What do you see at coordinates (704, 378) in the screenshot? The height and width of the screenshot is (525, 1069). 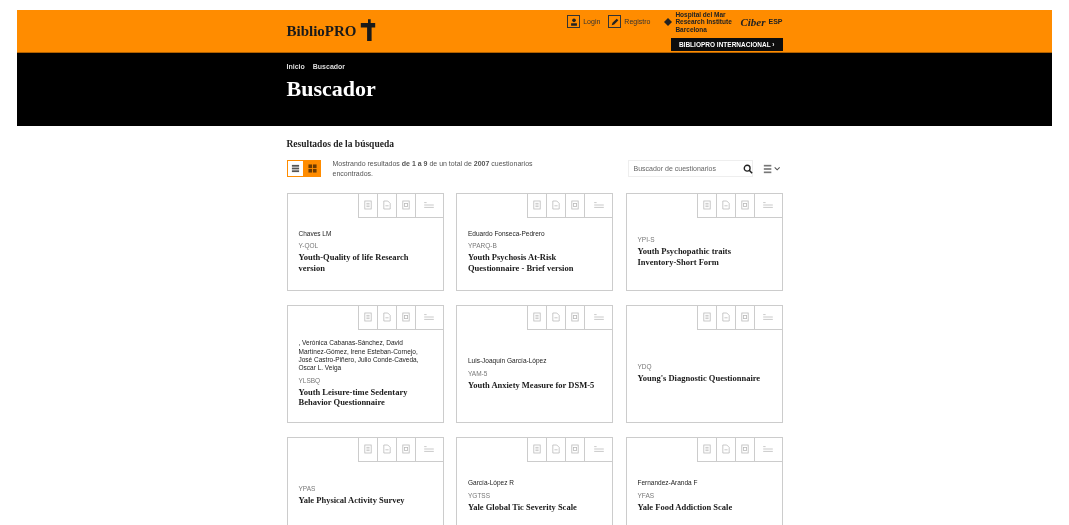 I see `card-title: Young's Diagnostic Questionnaire` at bounding box center [704, 378].